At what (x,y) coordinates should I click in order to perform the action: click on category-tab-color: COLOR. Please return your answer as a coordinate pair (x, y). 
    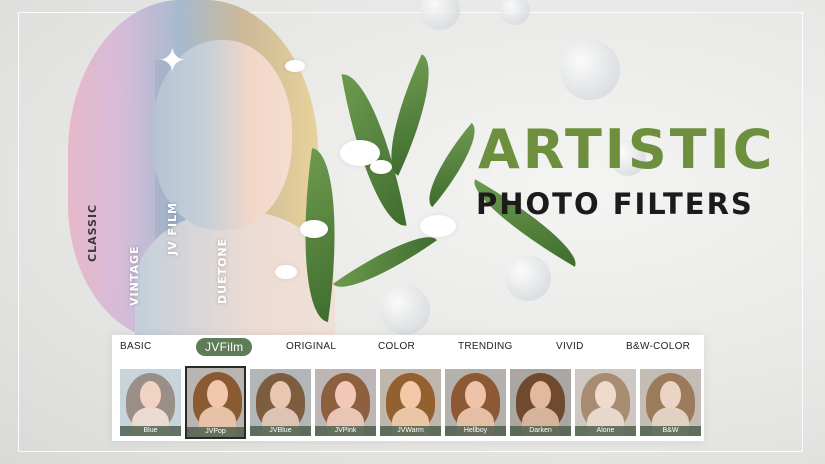
    Looking at the image, I should click on (396, 346).